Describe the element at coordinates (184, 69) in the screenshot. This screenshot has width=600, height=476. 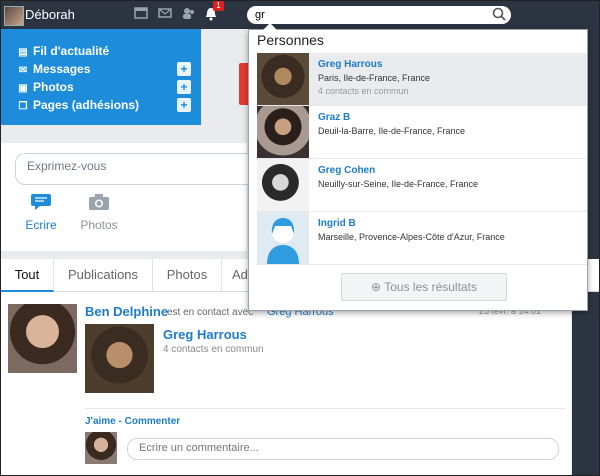
I see `add-message-button: +` at that location.